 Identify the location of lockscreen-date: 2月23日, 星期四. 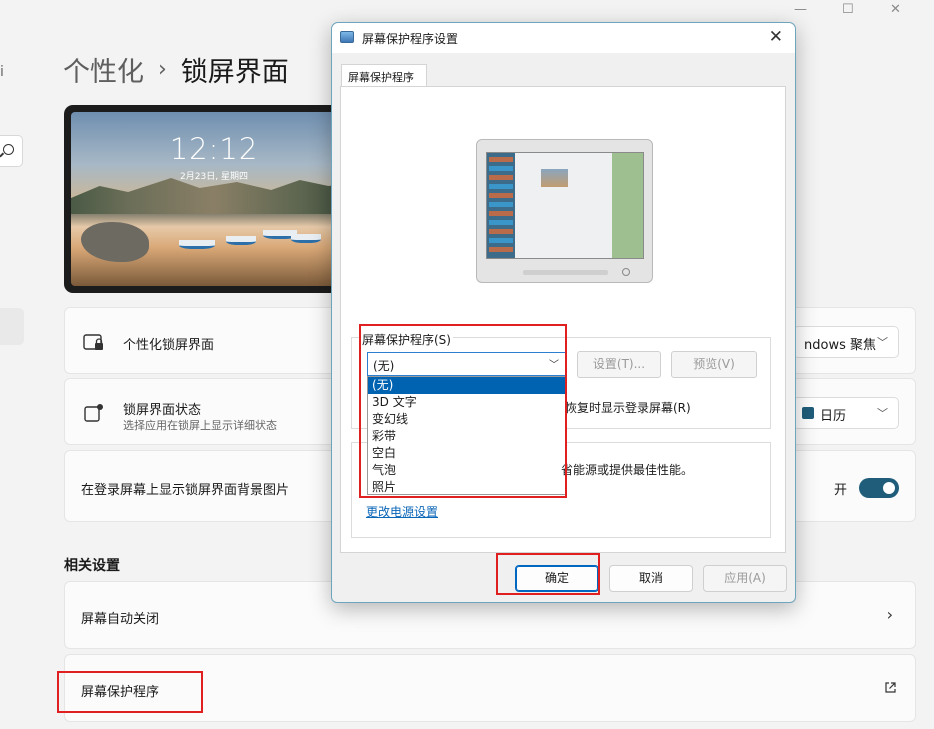
(214, 177).